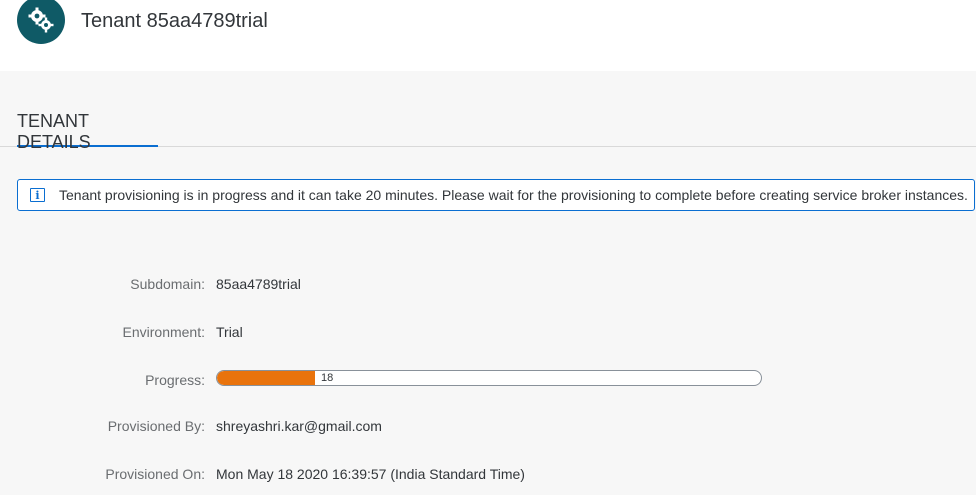  What do you see at coordinates (489, 378) in the screenshot?
I see `progress-indicator: 18` at bounding box center [489, 378].